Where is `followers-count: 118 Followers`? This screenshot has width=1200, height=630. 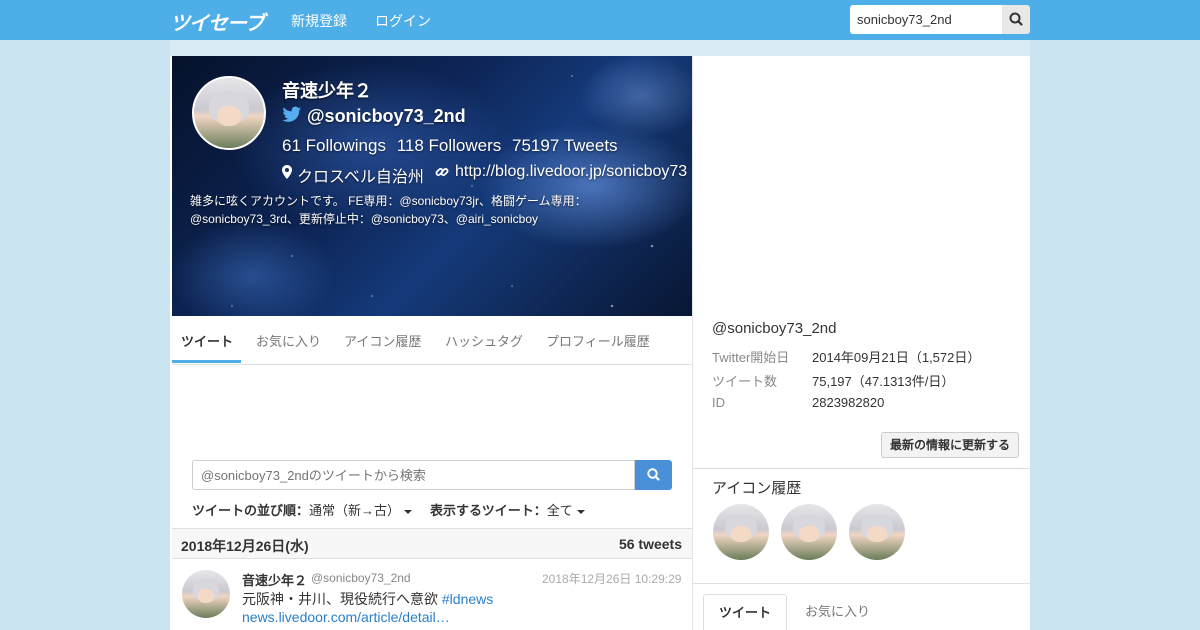 followers-count: 118 Followers is located at coordinates (449, 145).